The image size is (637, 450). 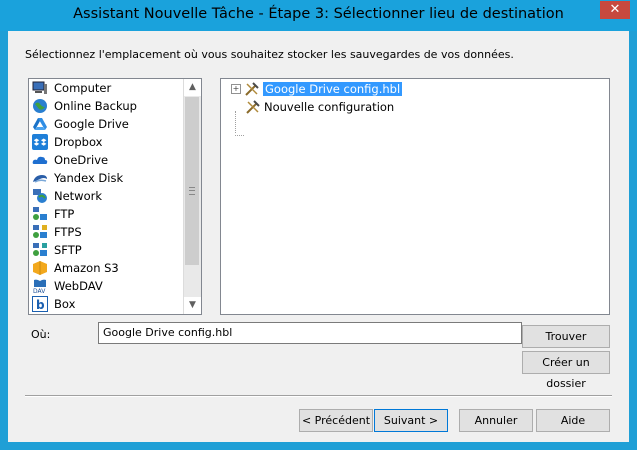 What do you see at coordinates (78, 286) in the screenshot?
I see `destination-item-label: WebDAV` at bounding box center [78, 286].